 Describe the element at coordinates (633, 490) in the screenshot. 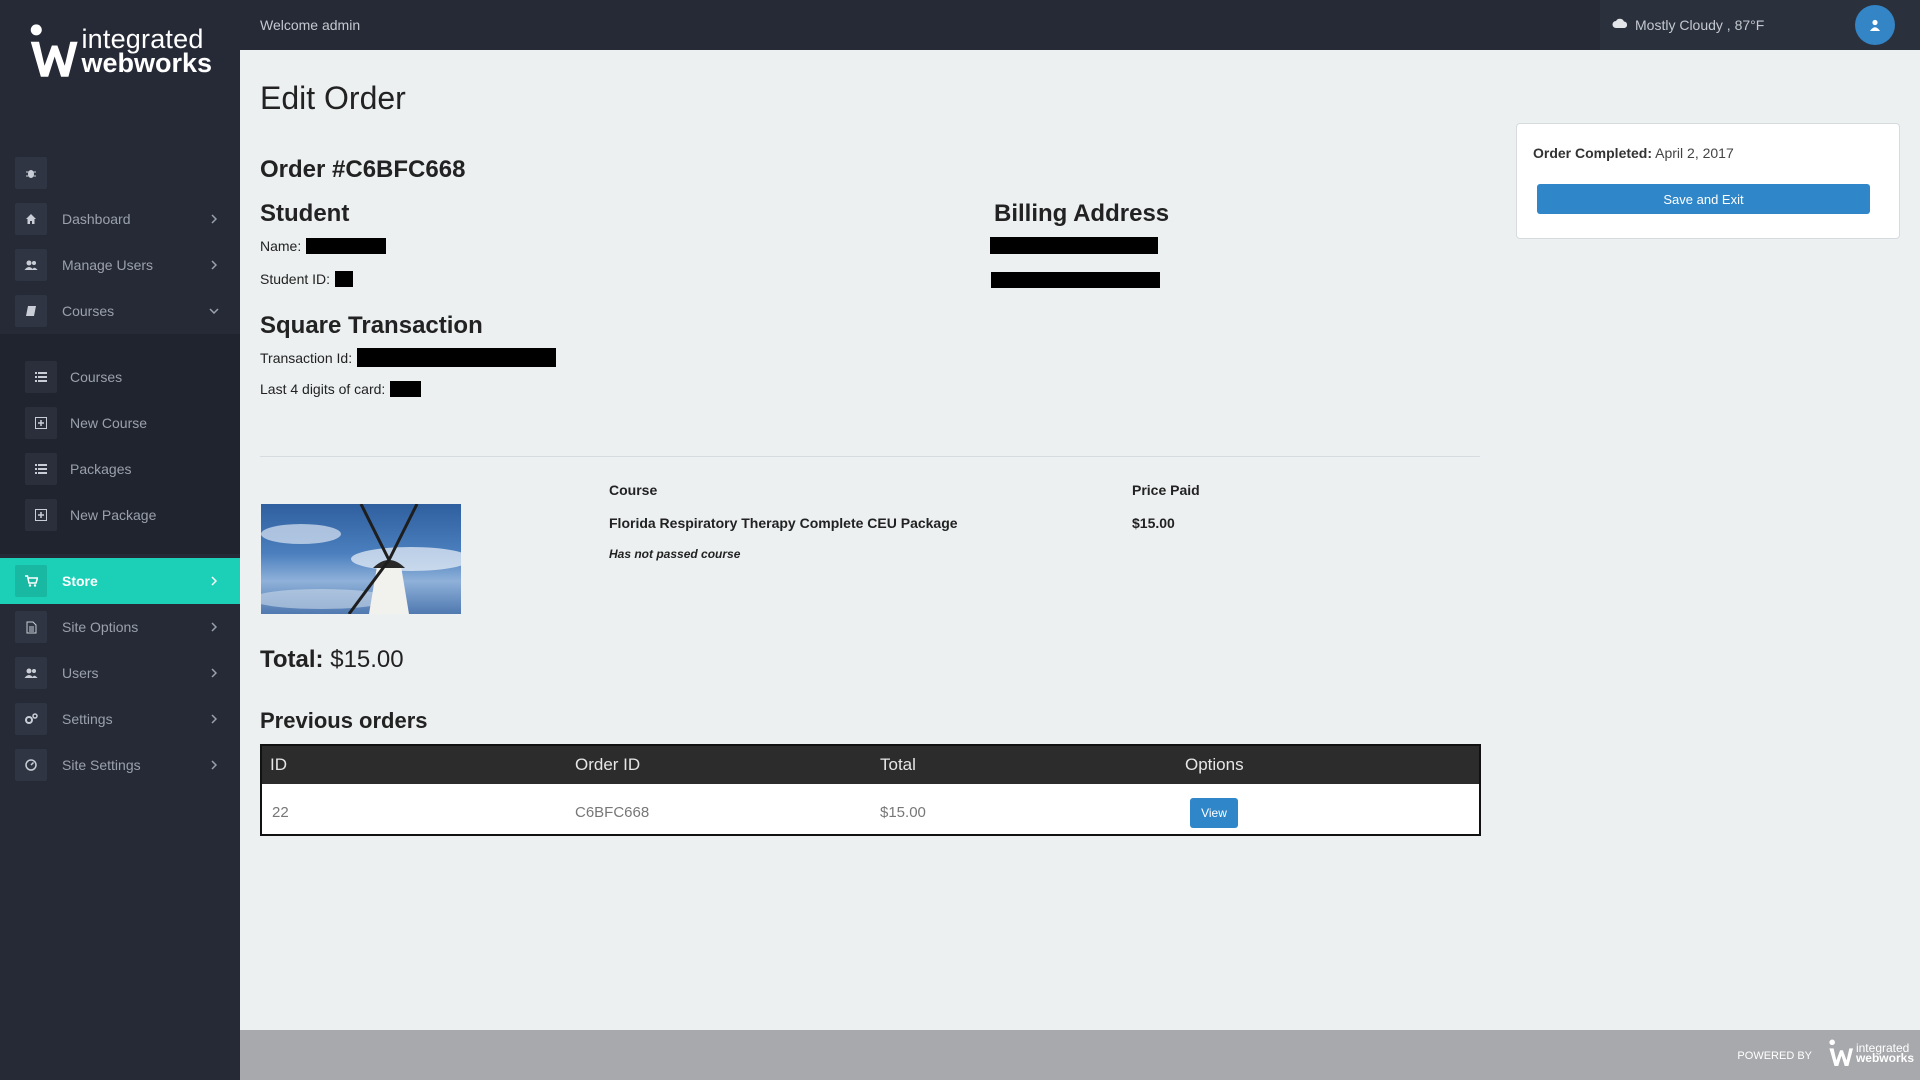

I see `course-column-header: Course` at that location.